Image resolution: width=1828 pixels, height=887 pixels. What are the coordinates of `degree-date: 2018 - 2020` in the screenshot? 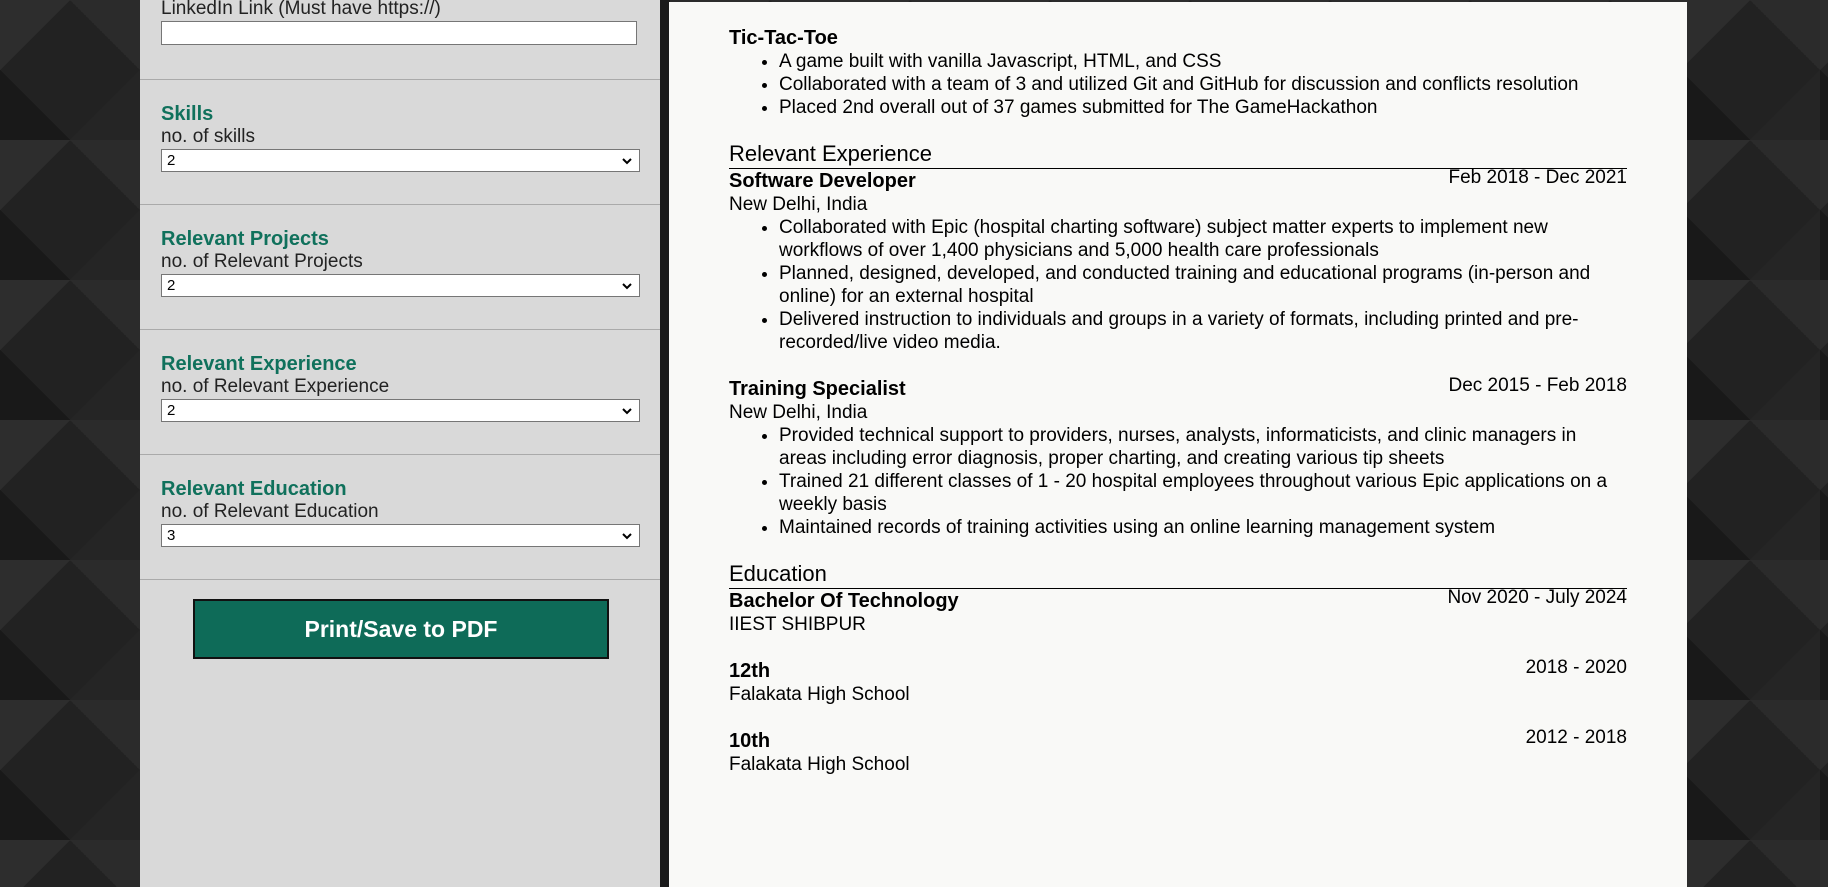 It's located at (1576, 667).